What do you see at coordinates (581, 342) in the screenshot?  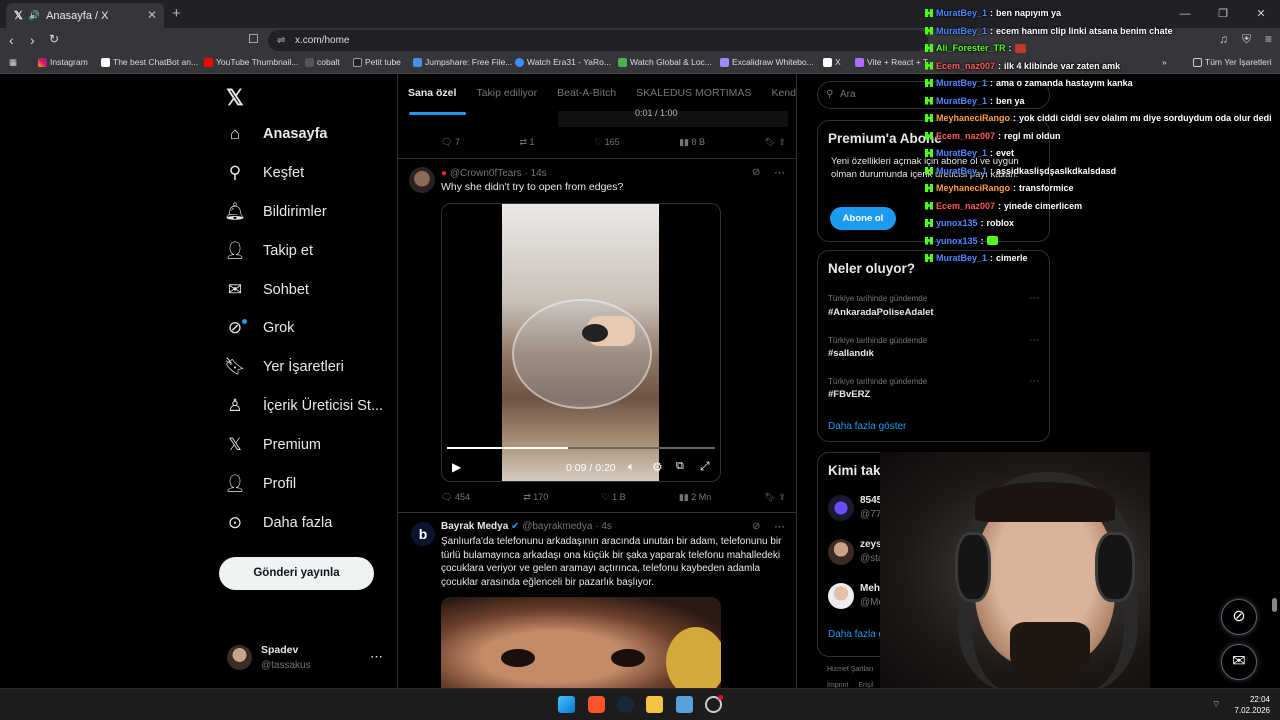 I see `video-player: ▶ 0:09 / 0:20 🔈︎ ⚙ ⧉ ⤢` at bounding box center [581, 342].